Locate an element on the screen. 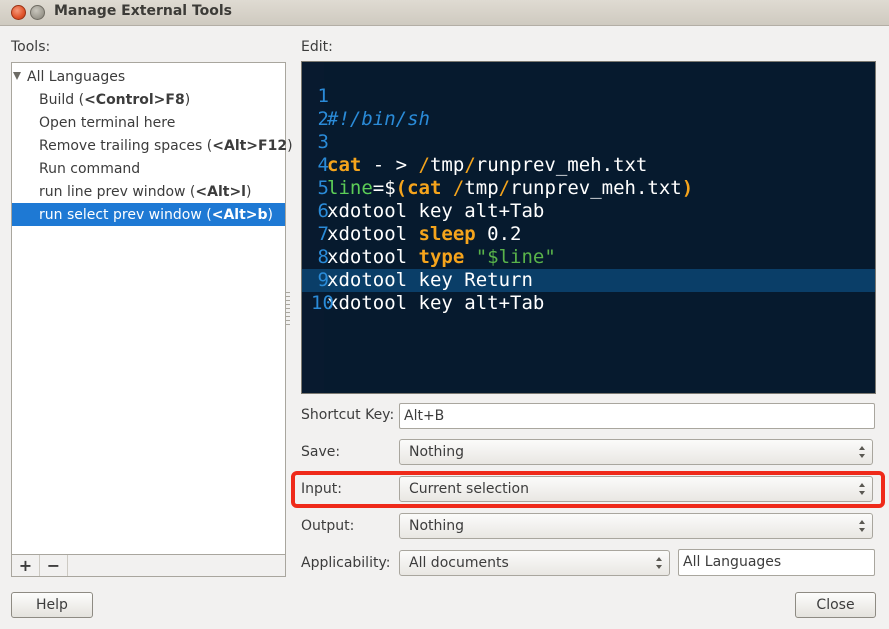 Image resolution: width=889 pixels, height=629 pixels. tool-name: Build ( is located at coordinates (62, 99).